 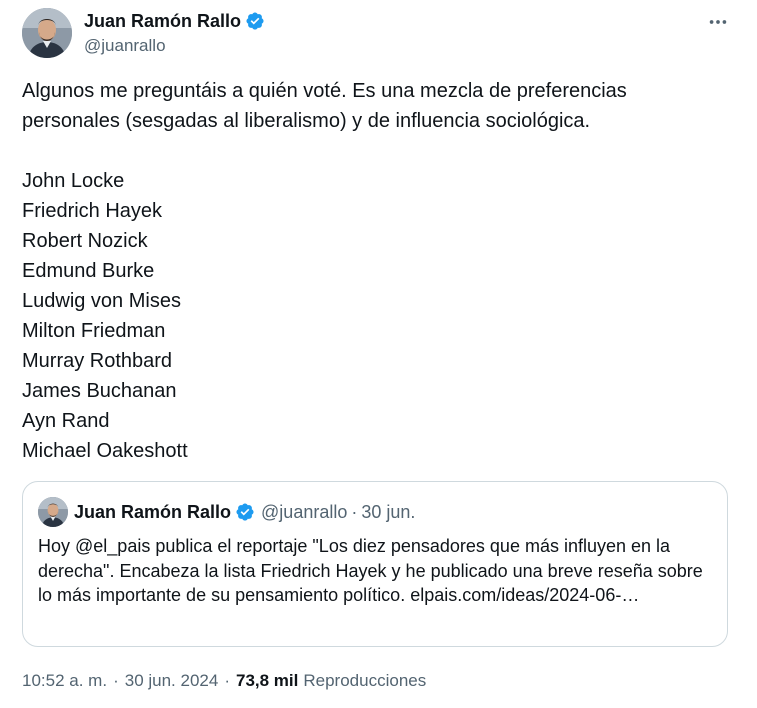 I want to click on list-item: Michael Oakeshott, so click(x=105, y=451).